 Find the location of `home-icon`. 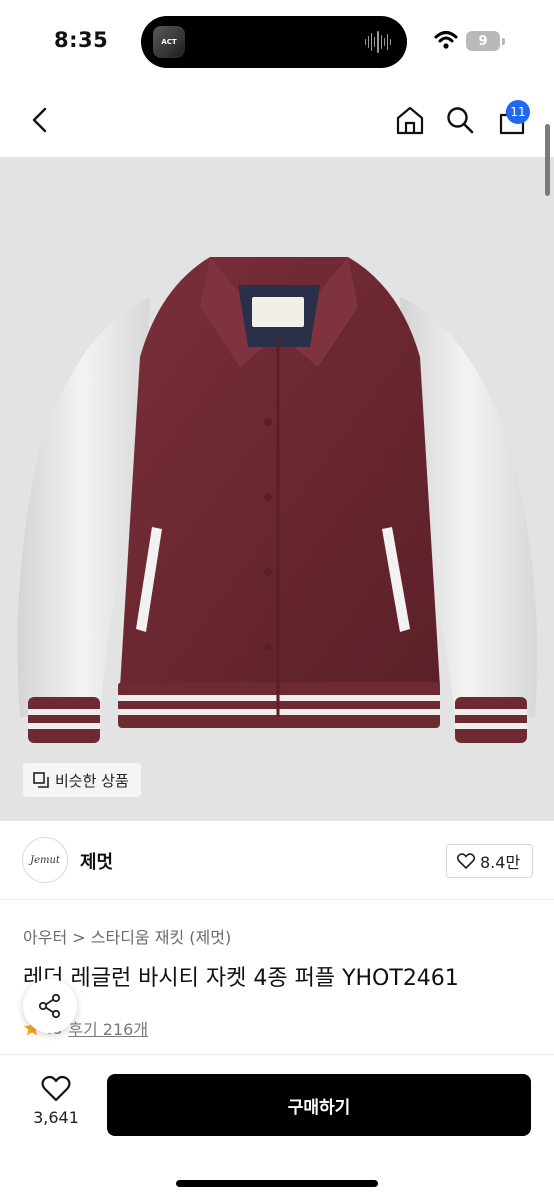

home-icon is located at coordinates (410, 120).